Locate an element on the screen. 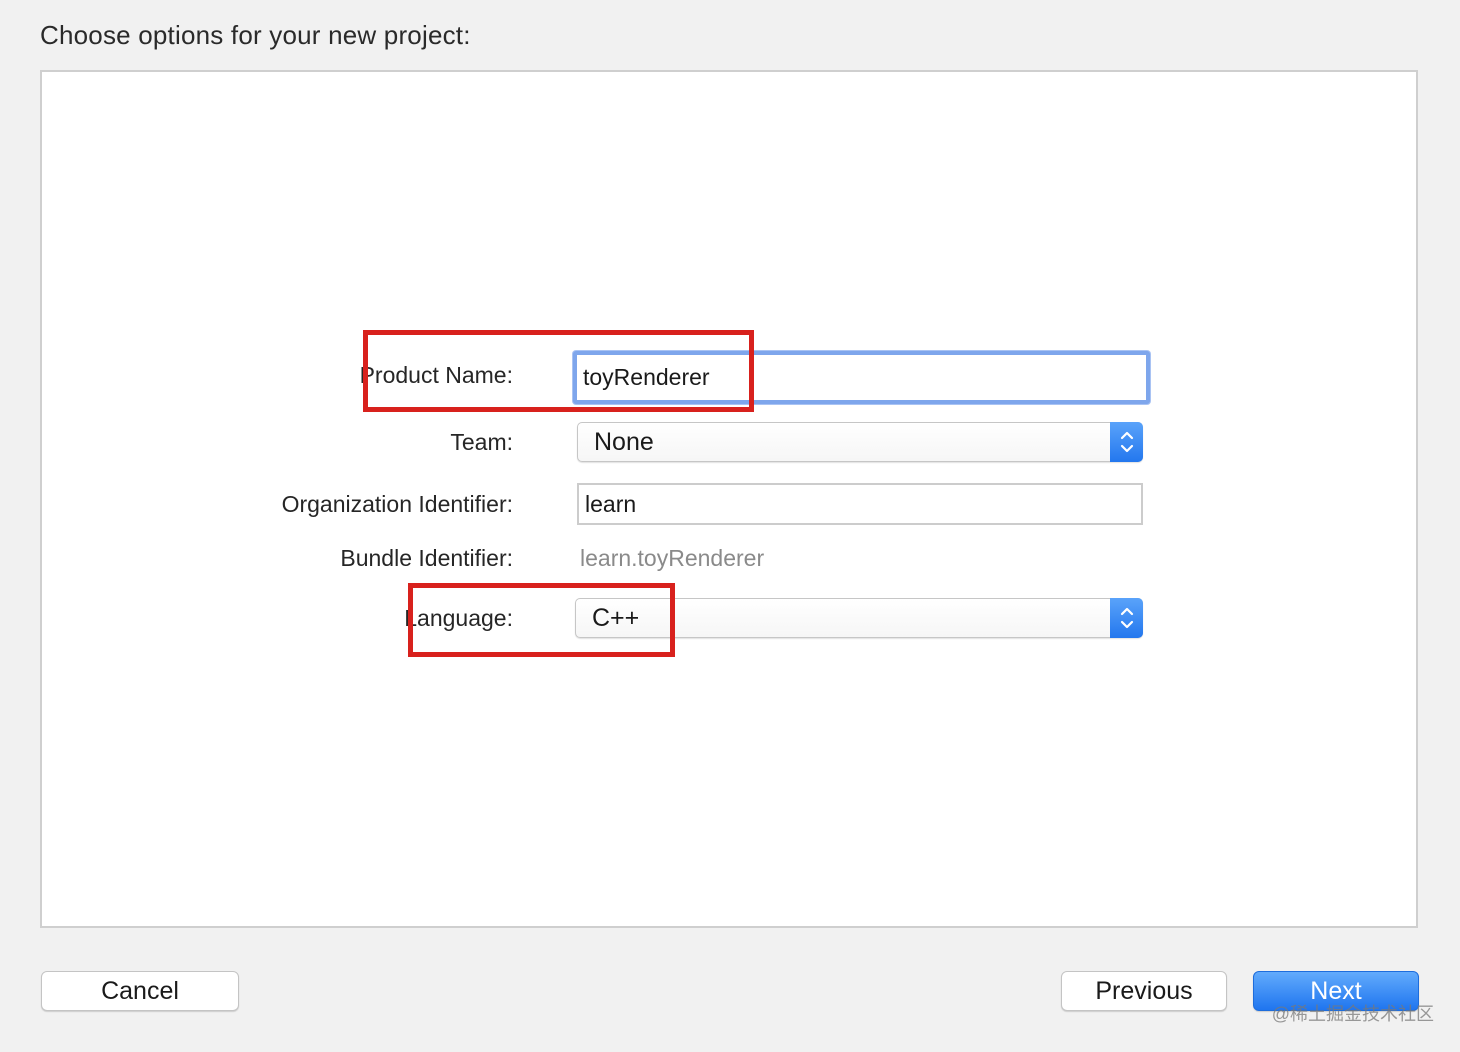  bundle-identifier-label: Bundle Identifier: is located at coordinates (426, 558).